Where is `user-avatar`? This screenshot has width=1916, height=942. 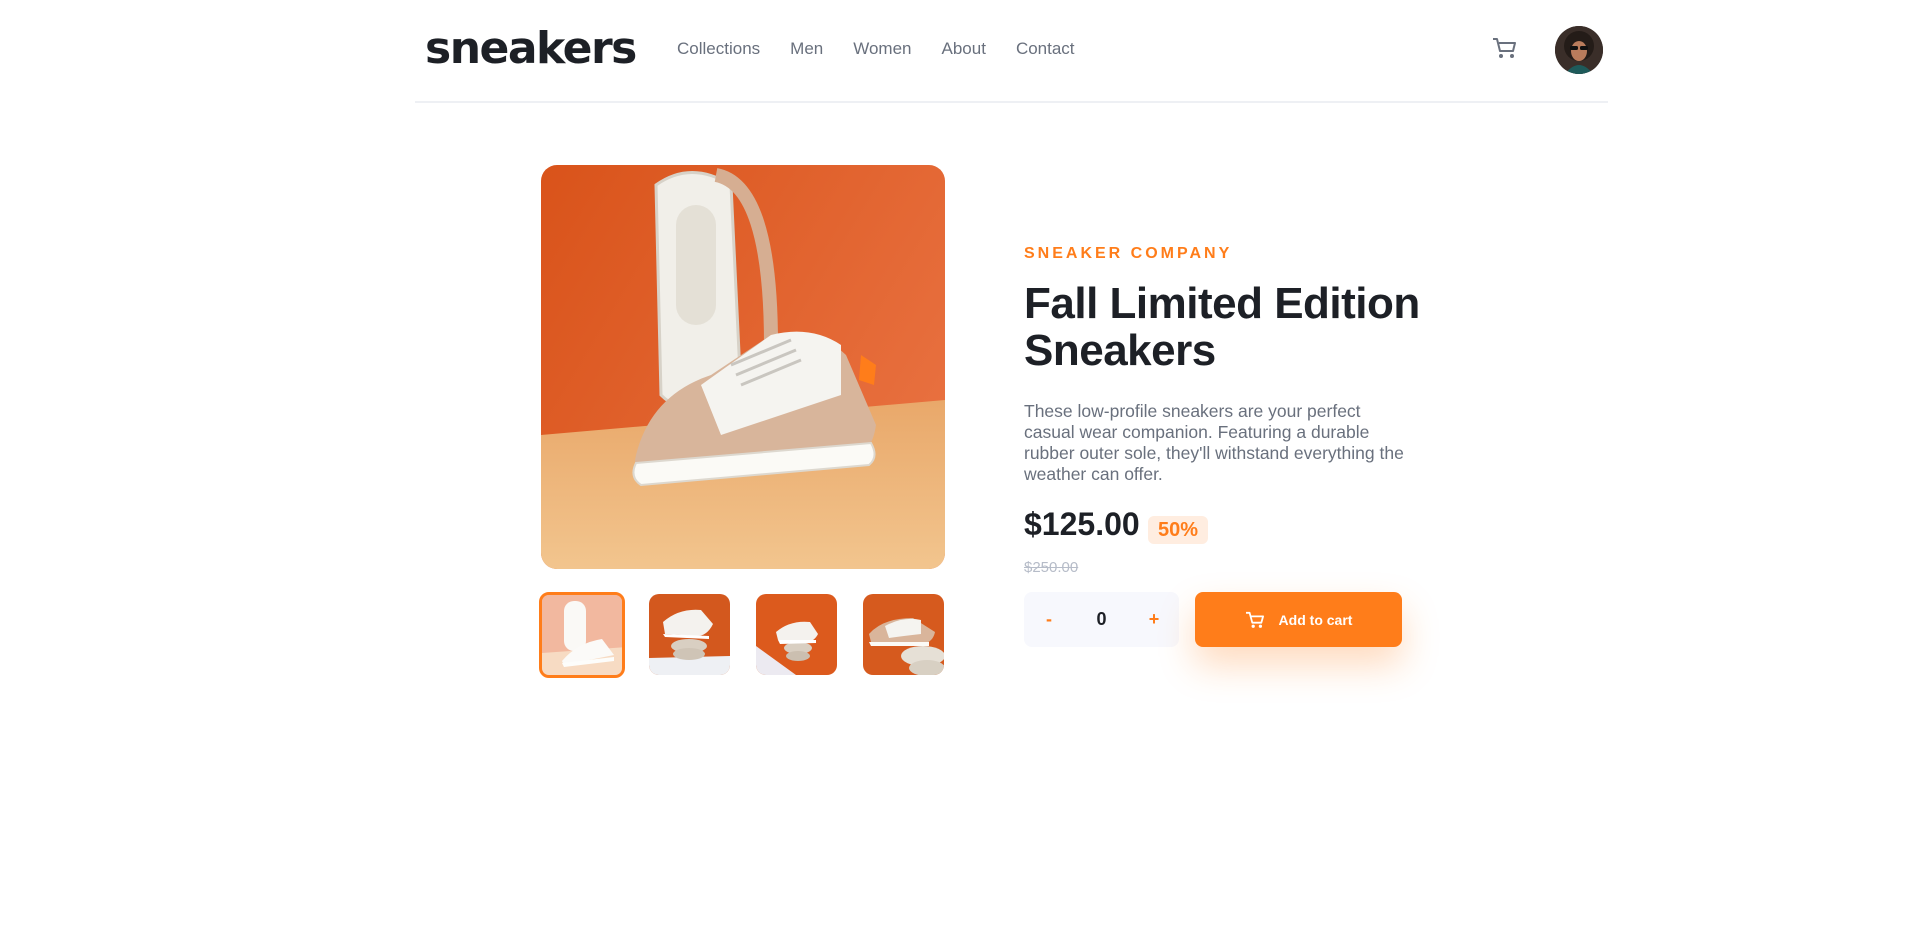
user-avatar is located at coordinates (1579, 50).